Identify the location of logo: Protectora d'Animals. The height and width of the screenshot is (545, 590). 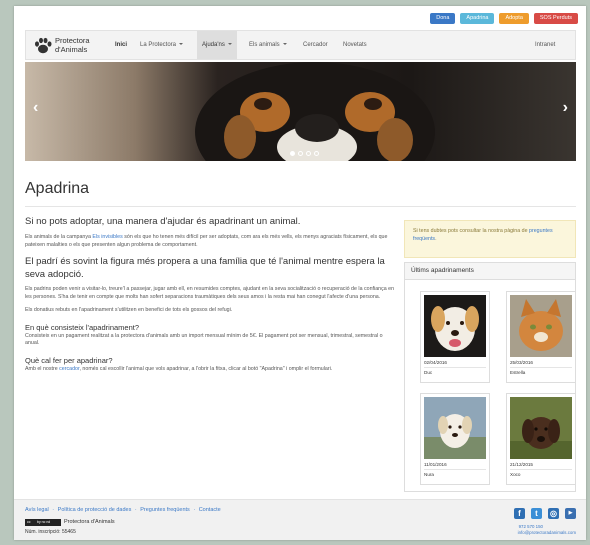
(73, 46).